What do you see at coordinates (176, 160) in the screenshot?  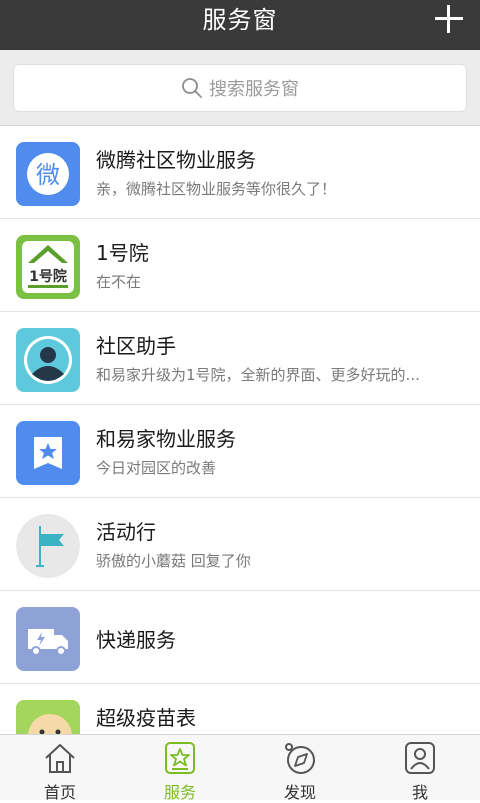 I see `item-title: 微腾社区物业服务` at bounding box center [176, 160].